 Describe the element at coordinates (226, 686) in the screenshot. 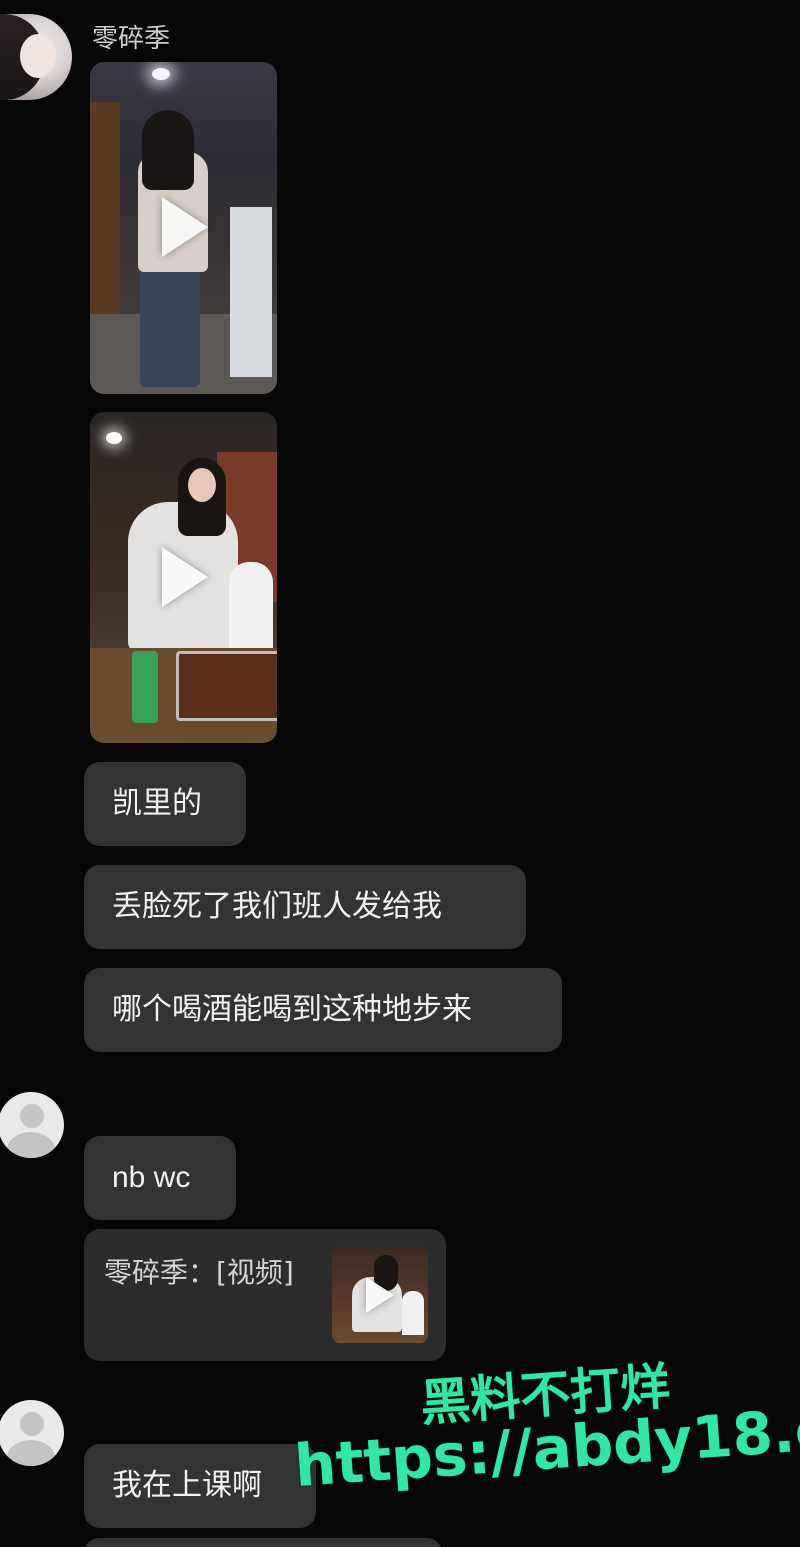

I see `scene-tray` at that location.